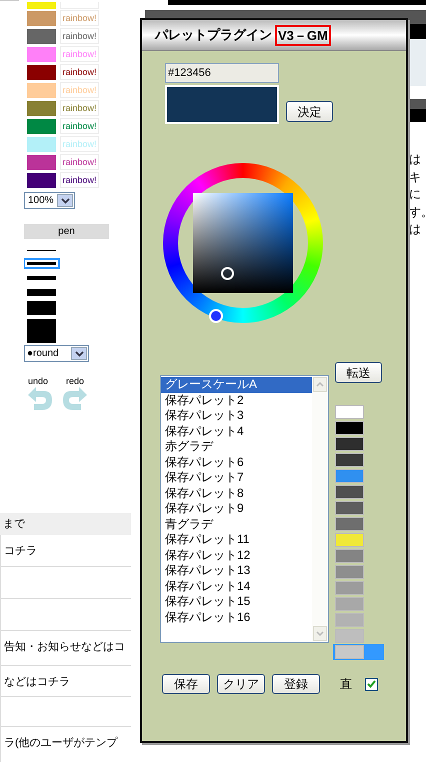 This screenshot has height=762, width=426. Describe the element at coordinates (75, 398) in the screenshot. I see `redo-icon` at that location.